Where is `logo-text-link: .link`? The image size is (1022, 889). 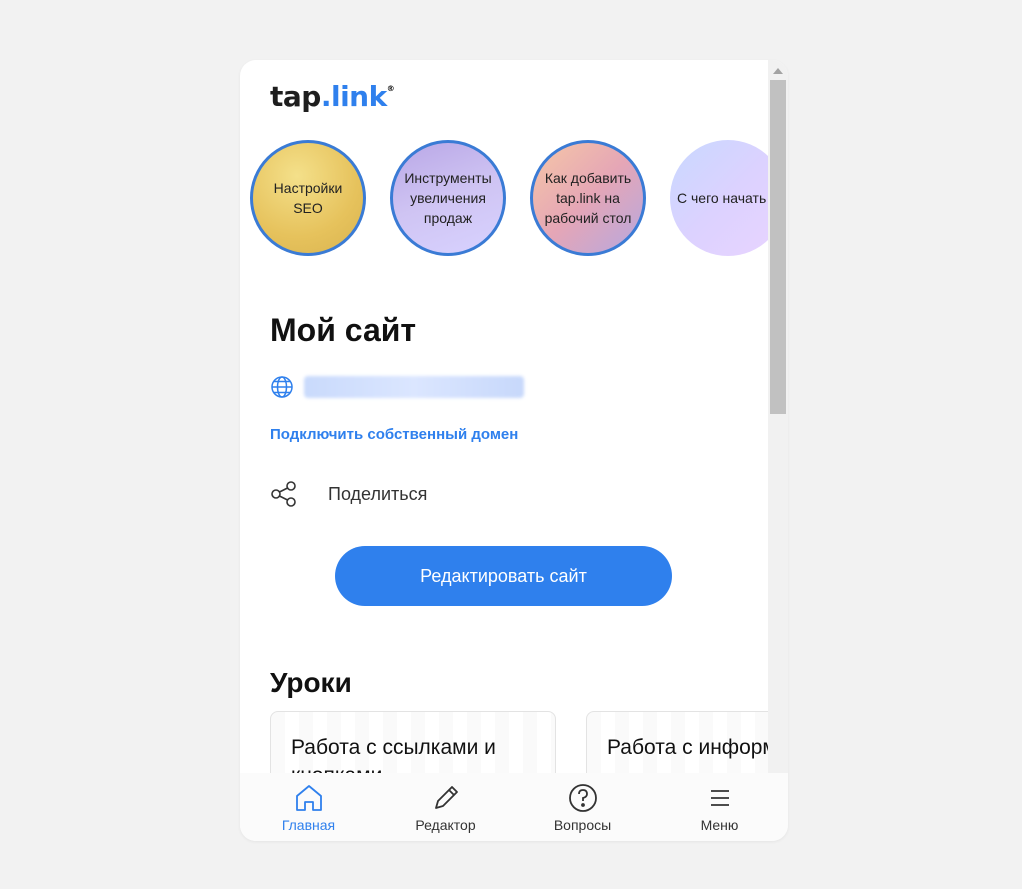 logo-text-link: .link is located at coordinates (353, 96).